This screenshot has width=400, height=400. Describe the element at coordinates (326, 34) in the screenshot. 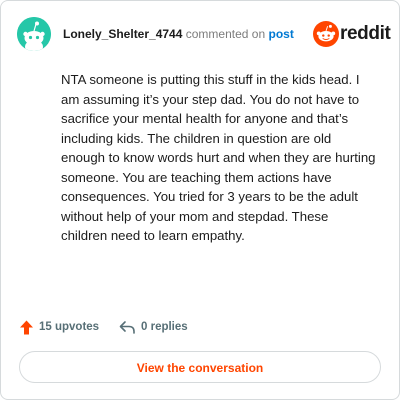

I see `reddit-logo-icon` at that location.